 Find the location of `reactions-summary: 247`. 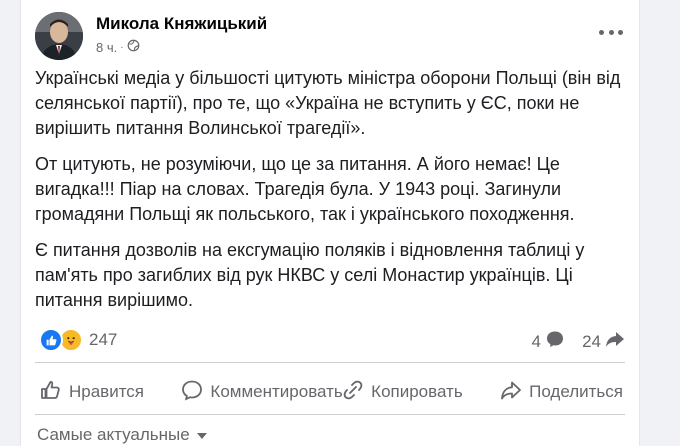

reactions-summary: 247 is located at coordinates (78, 340).